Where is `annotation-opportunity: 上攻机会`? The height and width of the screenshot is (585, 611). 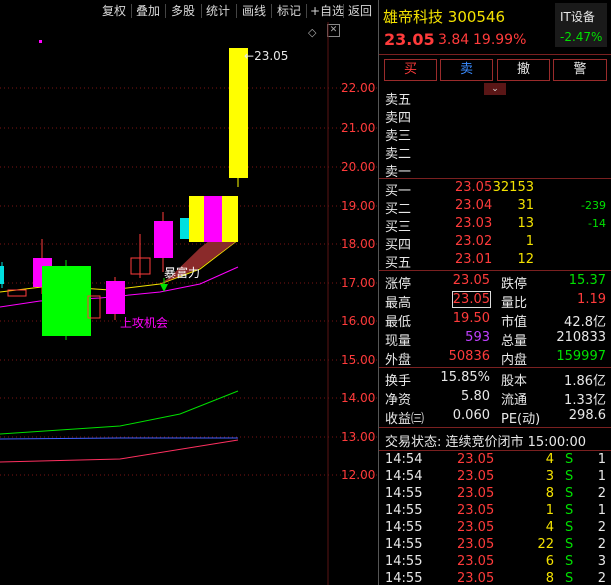 annotation-opportunity: 上攻机会 is located at coordinates (144, 323).